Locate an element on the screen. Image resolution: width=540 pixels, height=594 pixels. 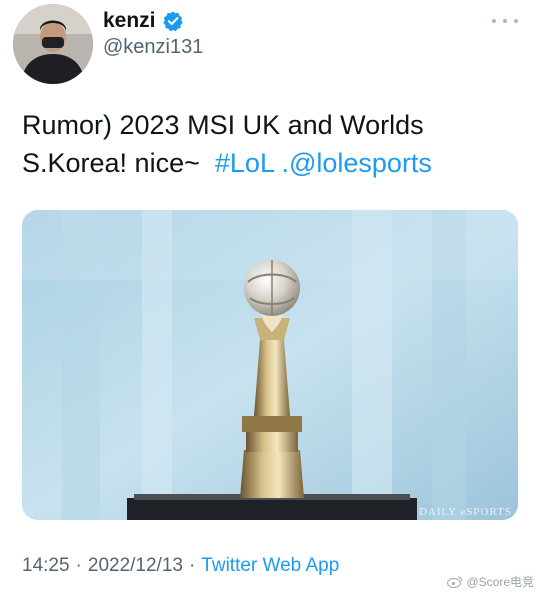
mention-link: .@lolesports is located at coordinates (356, 163).